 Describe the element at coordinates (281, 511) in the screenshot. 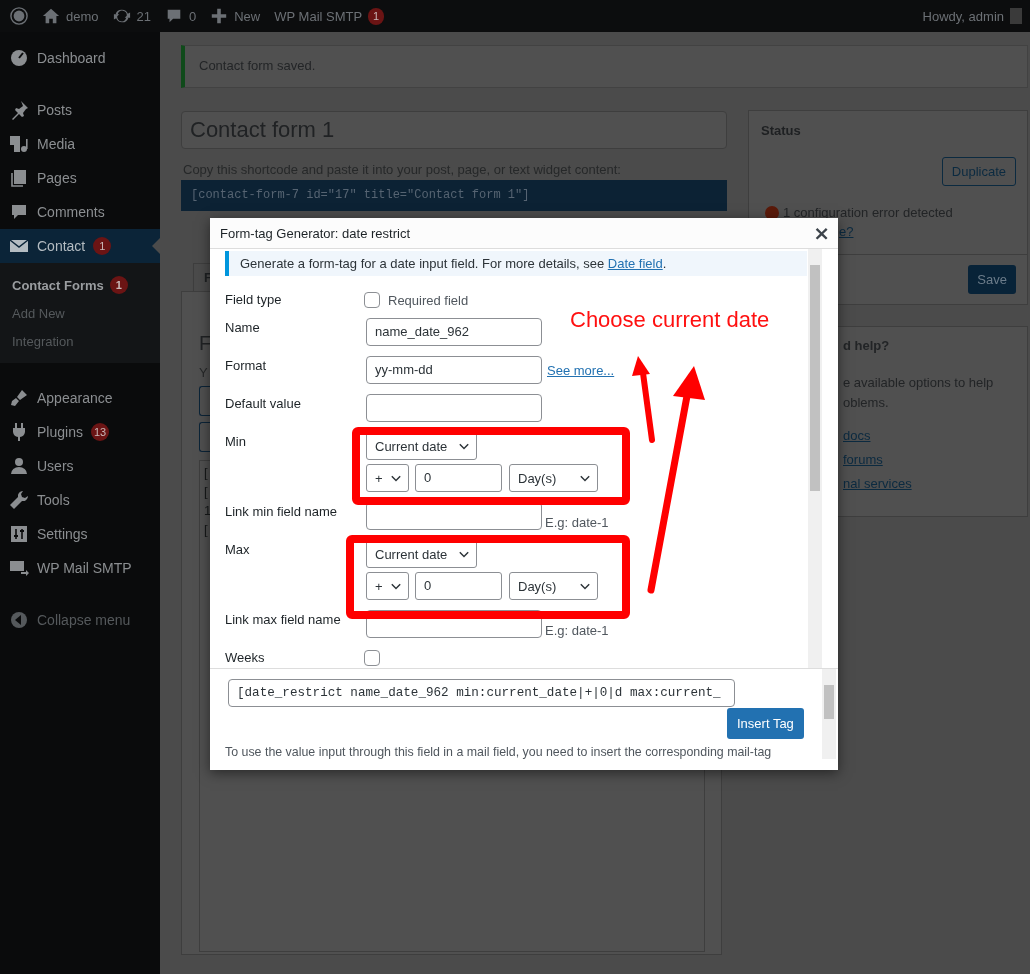

I see `field-label: Link min field name` at that location.